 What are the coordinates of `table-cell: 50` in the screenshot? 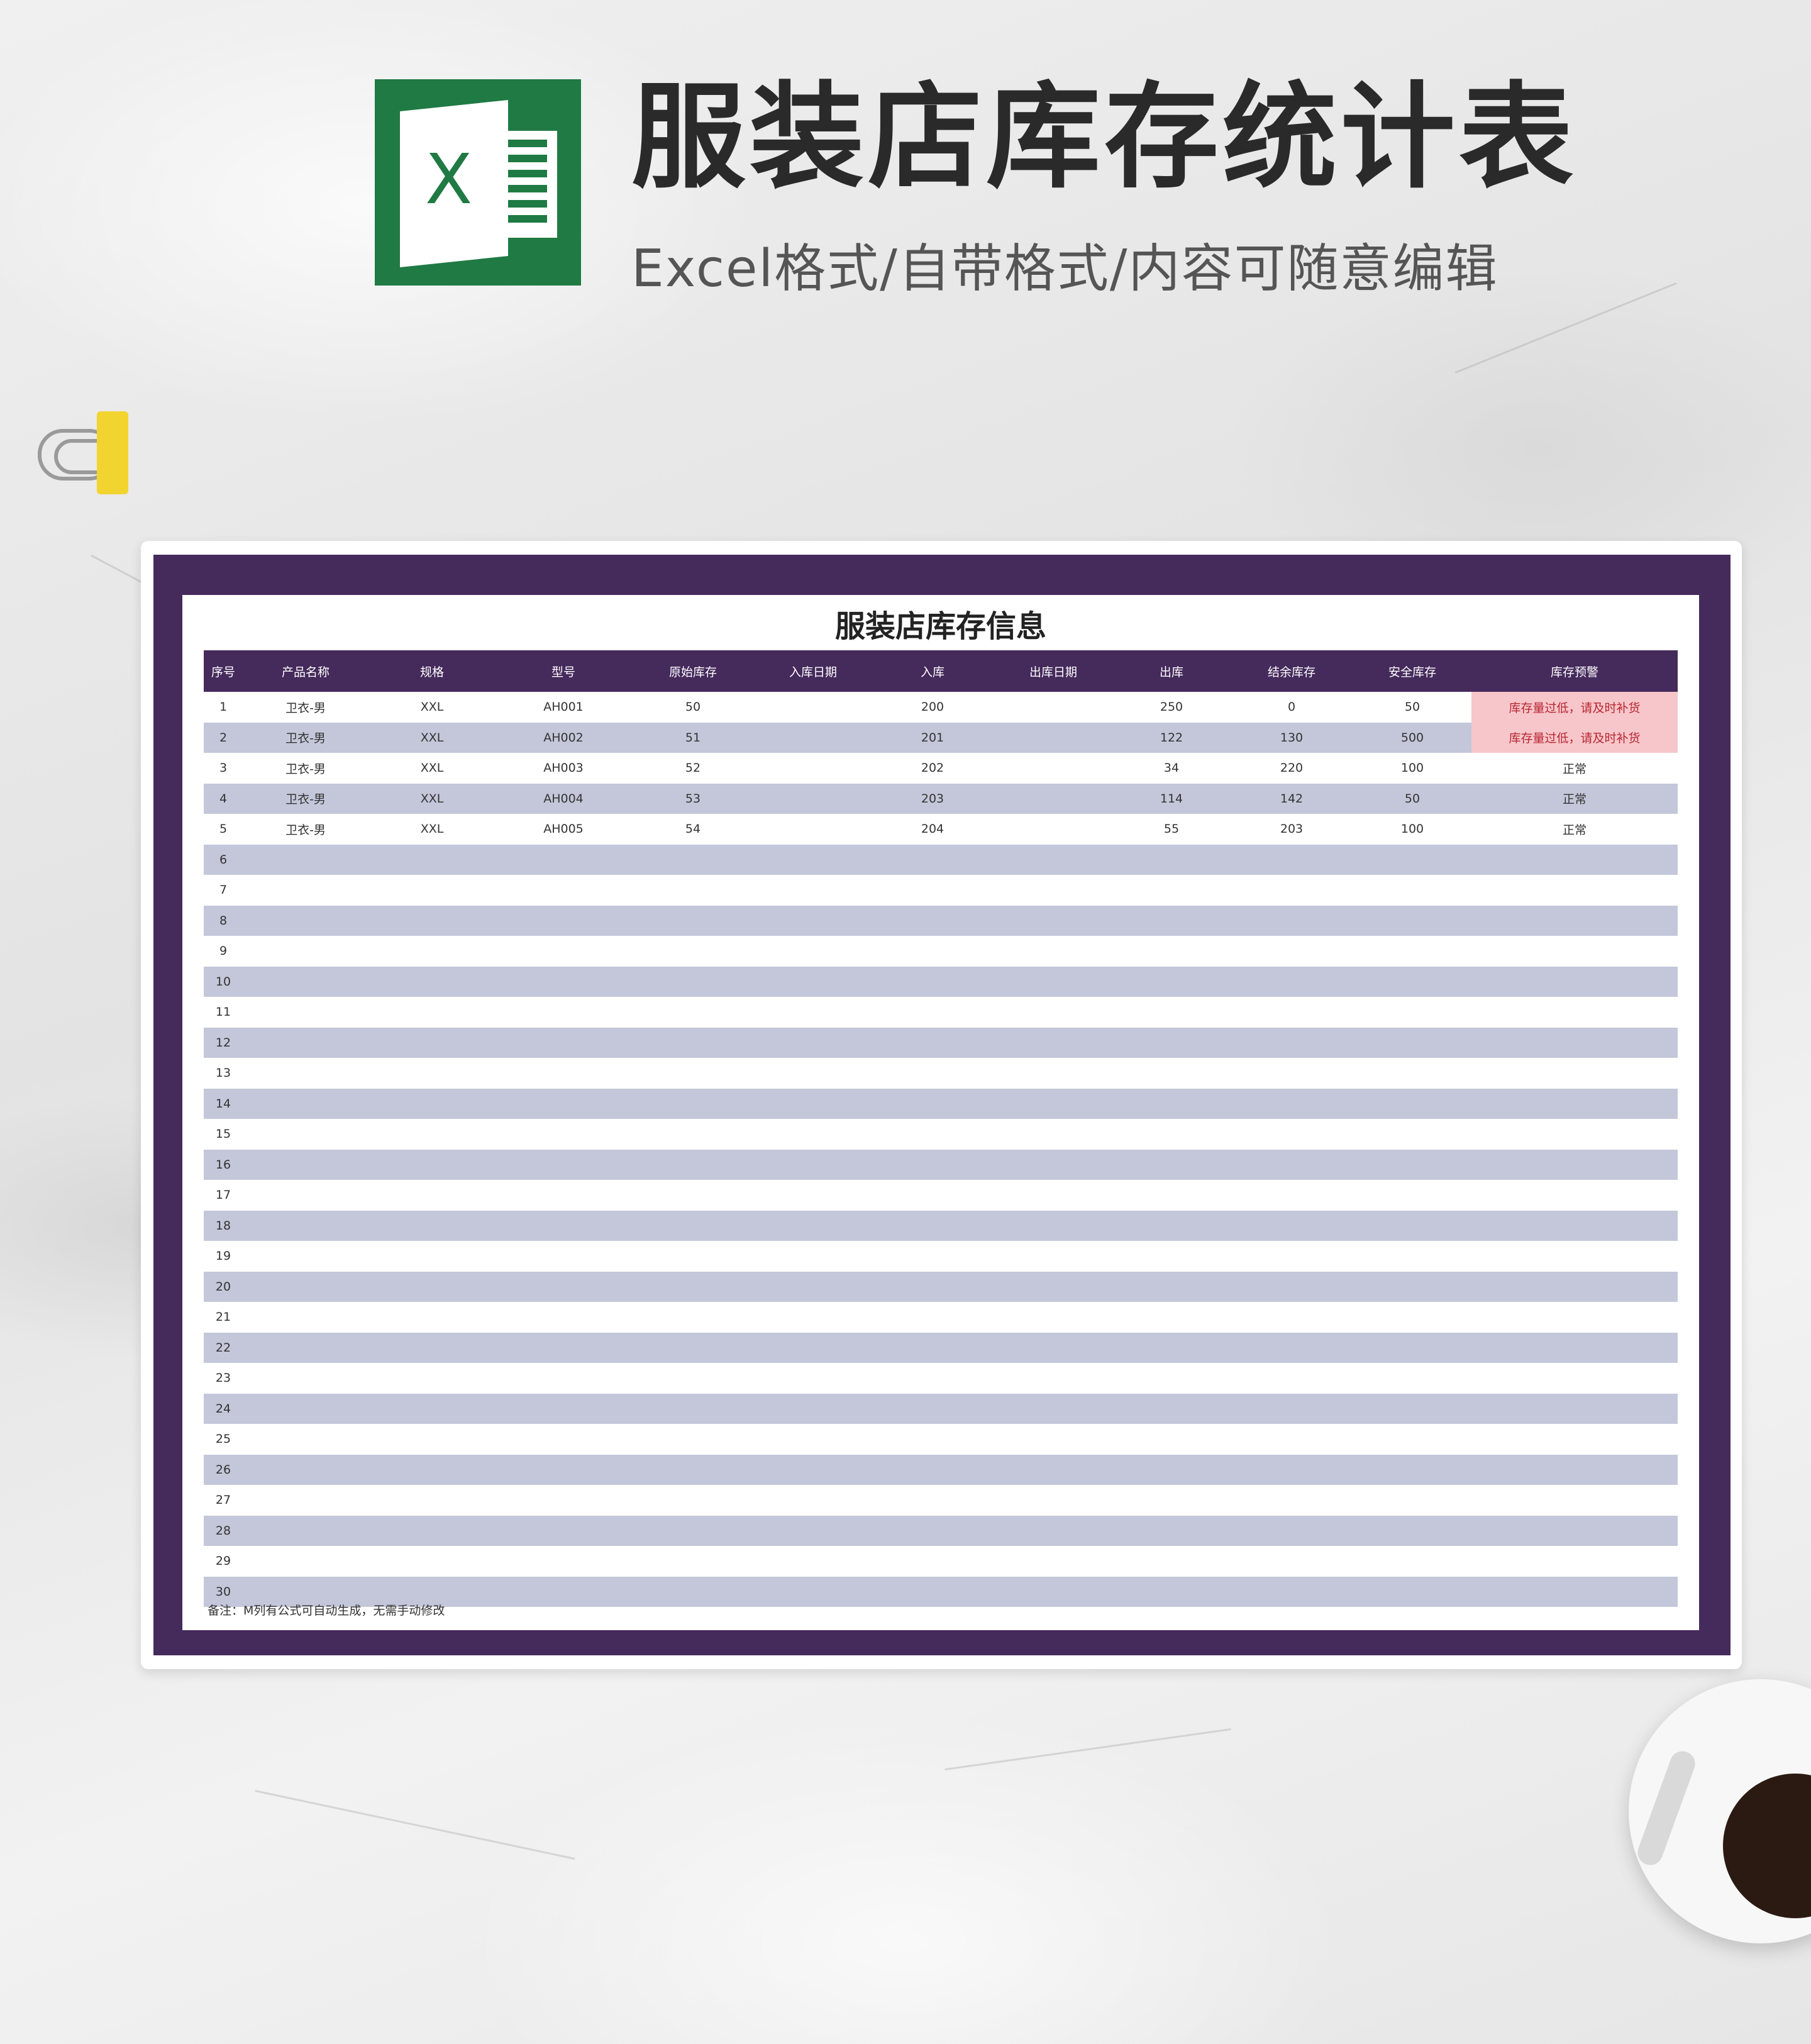 It's located at (1412, 799).